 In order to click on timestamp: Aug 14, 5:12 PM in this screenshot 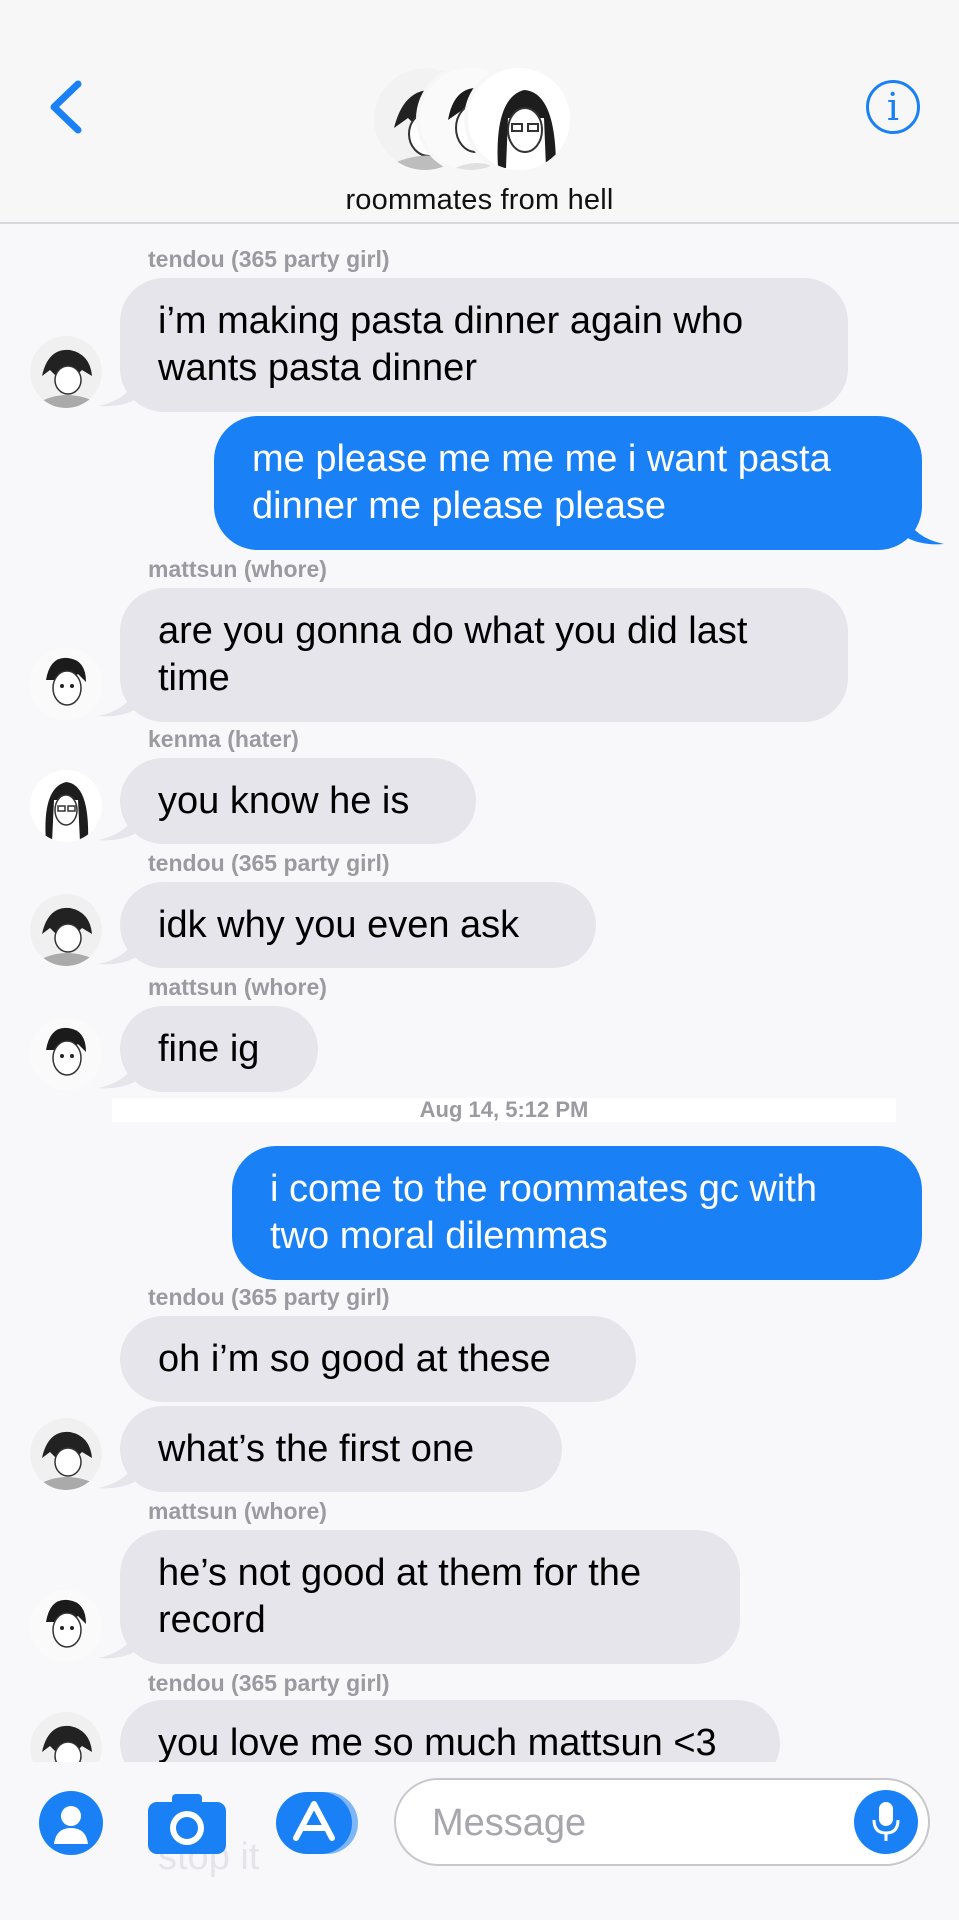, I will do `click(504, 1110)`.